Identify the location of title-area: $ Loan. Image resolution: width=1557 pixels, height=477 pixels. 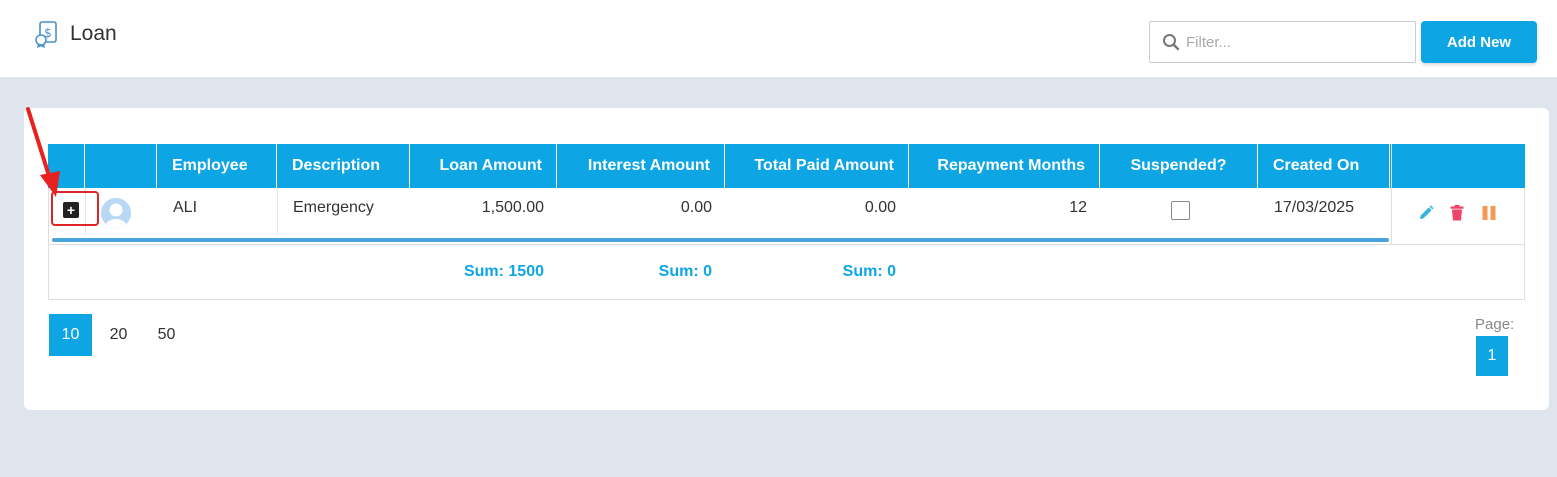
(75, 34).